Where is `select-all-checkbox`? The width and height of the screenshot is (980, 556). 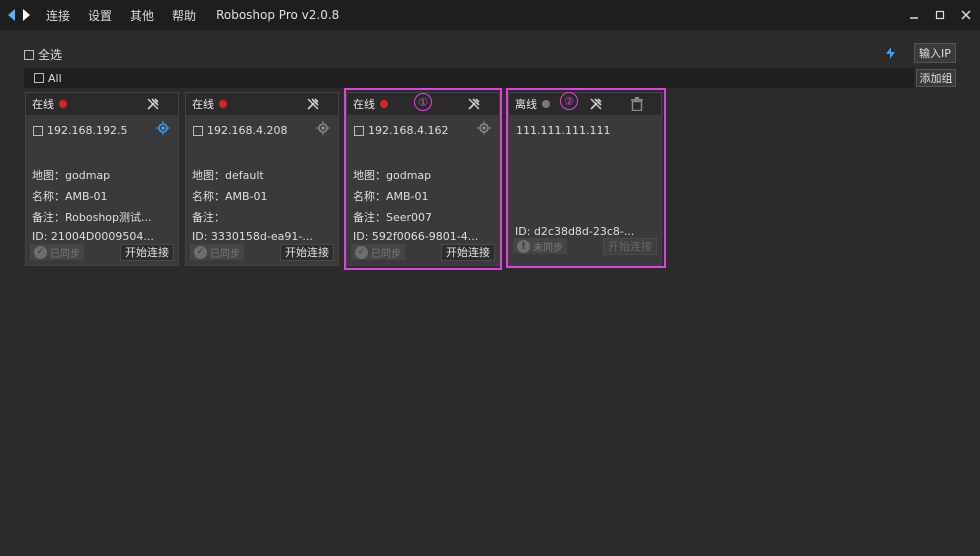
select-all-checkbox is located at coordinates (29, 54).